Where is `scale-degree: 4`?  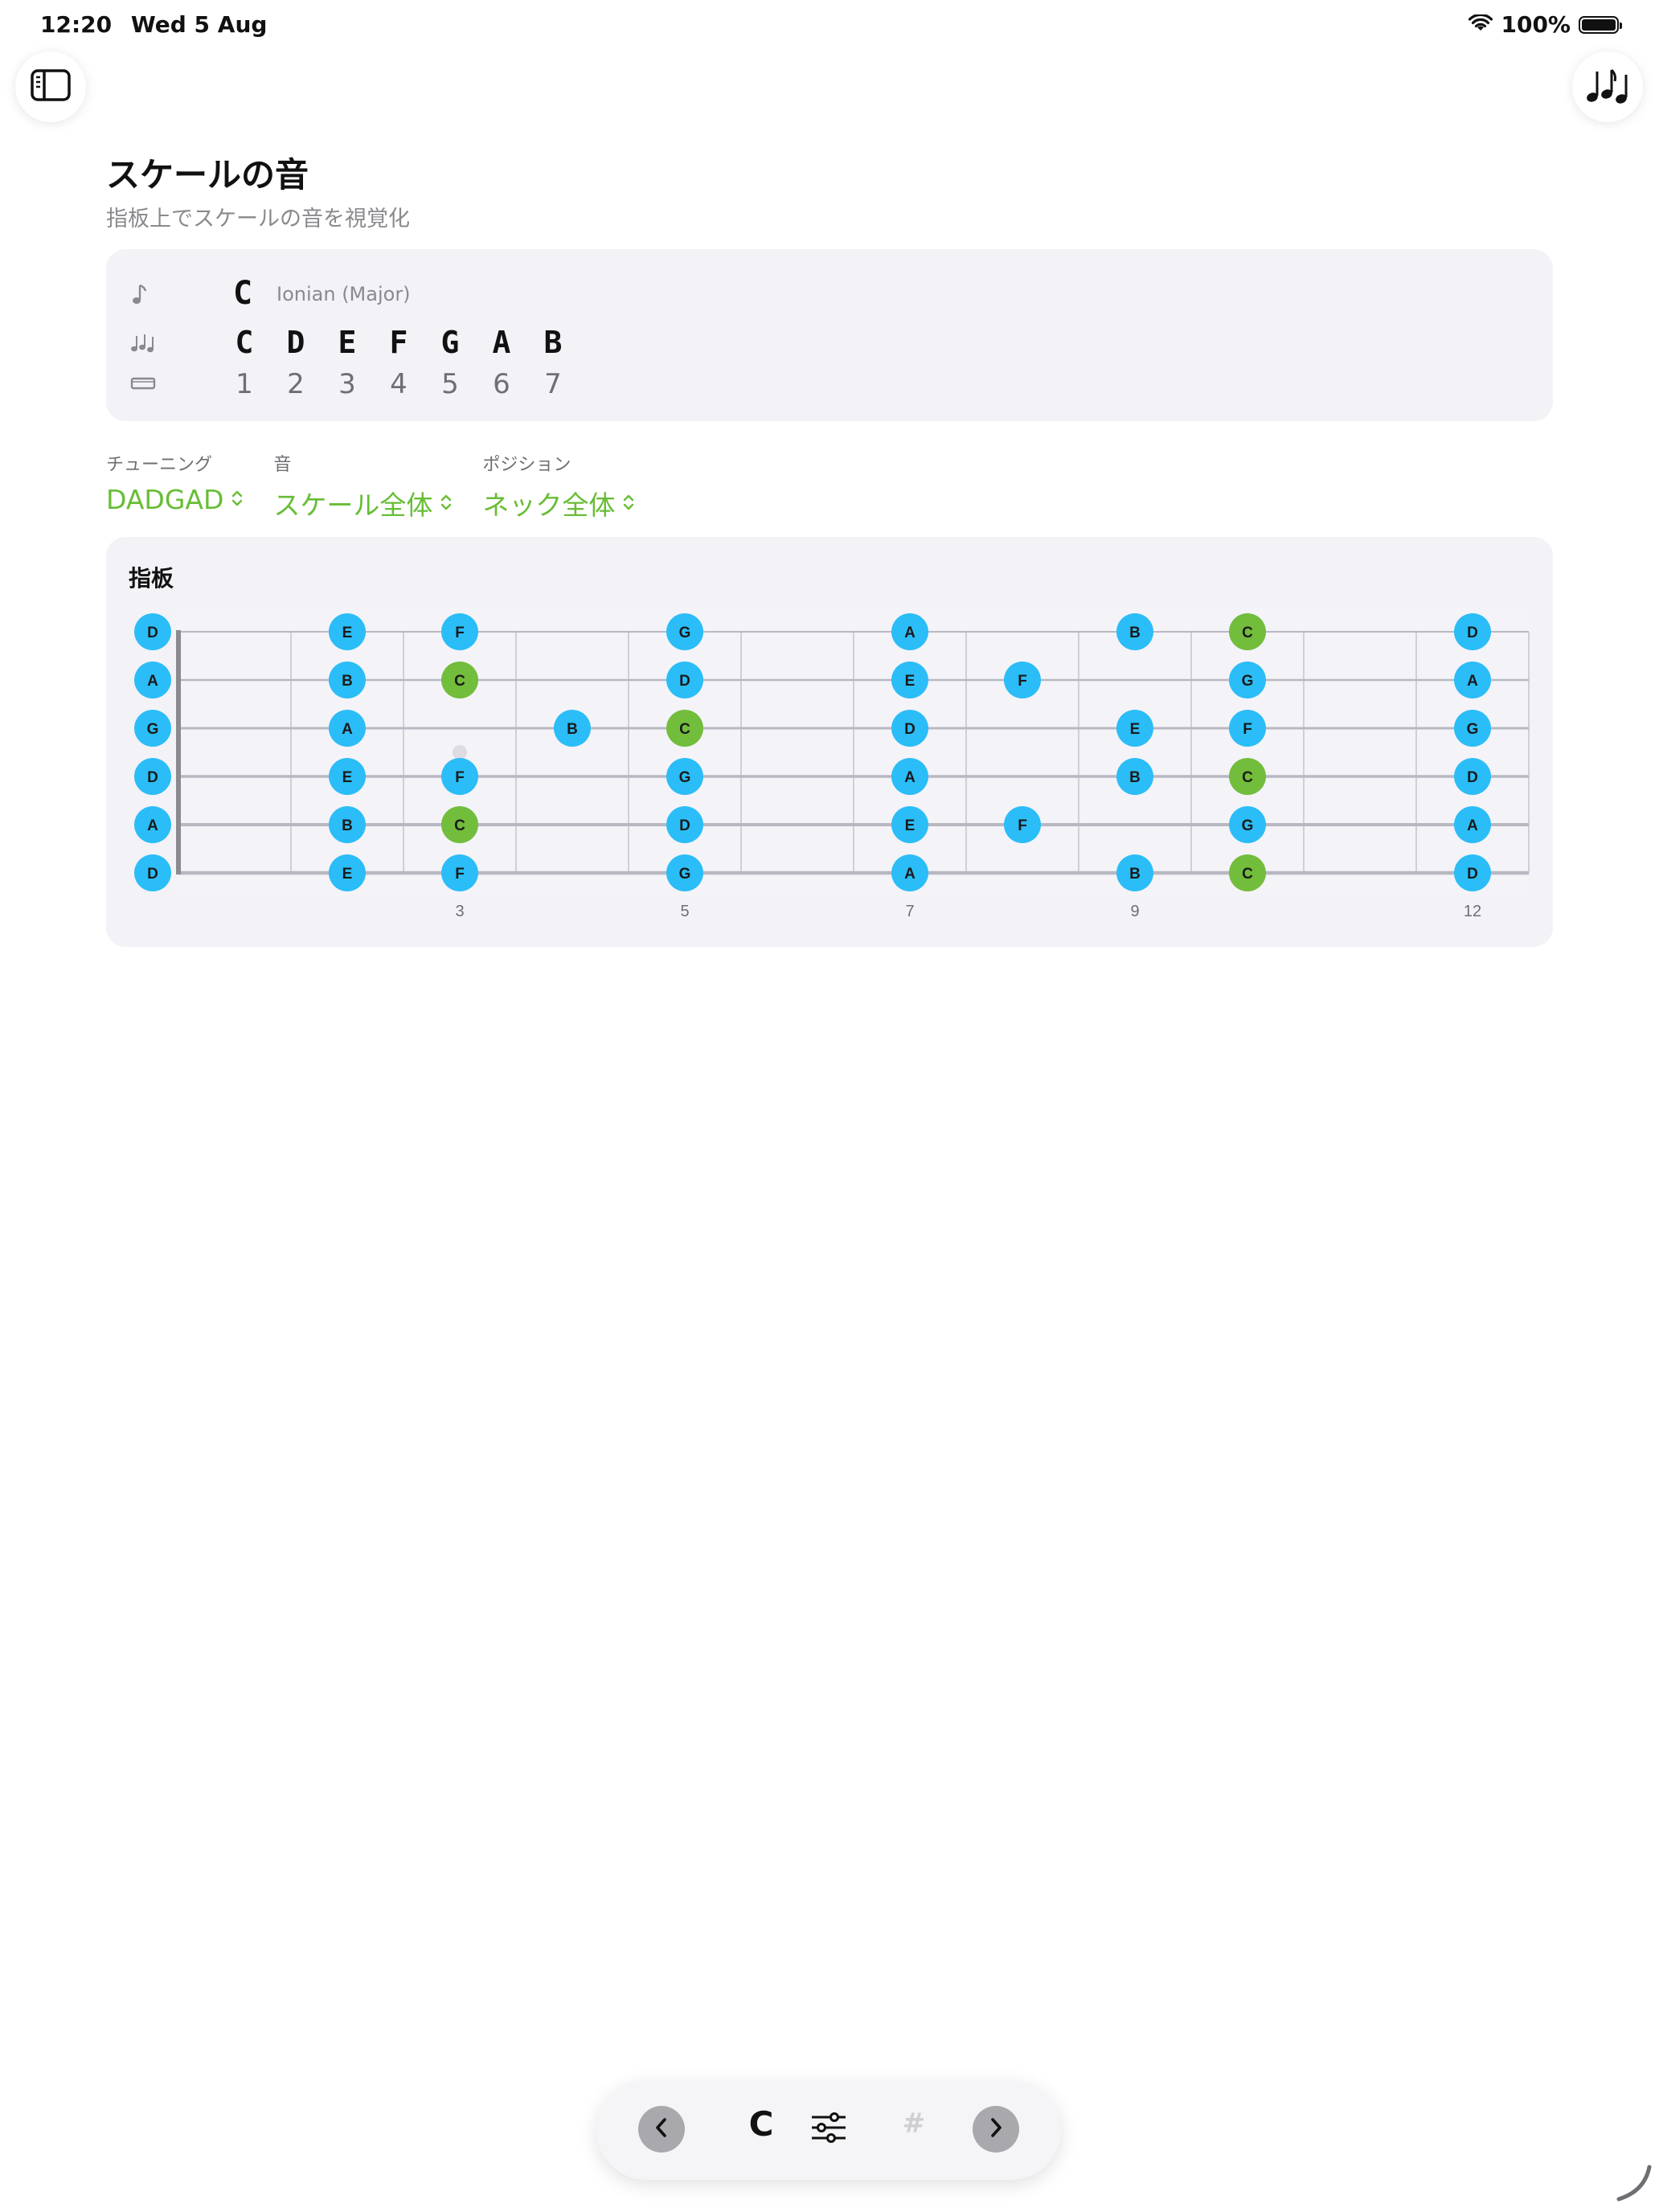
scale-degree: 4 is located at coordinates (399, 384).